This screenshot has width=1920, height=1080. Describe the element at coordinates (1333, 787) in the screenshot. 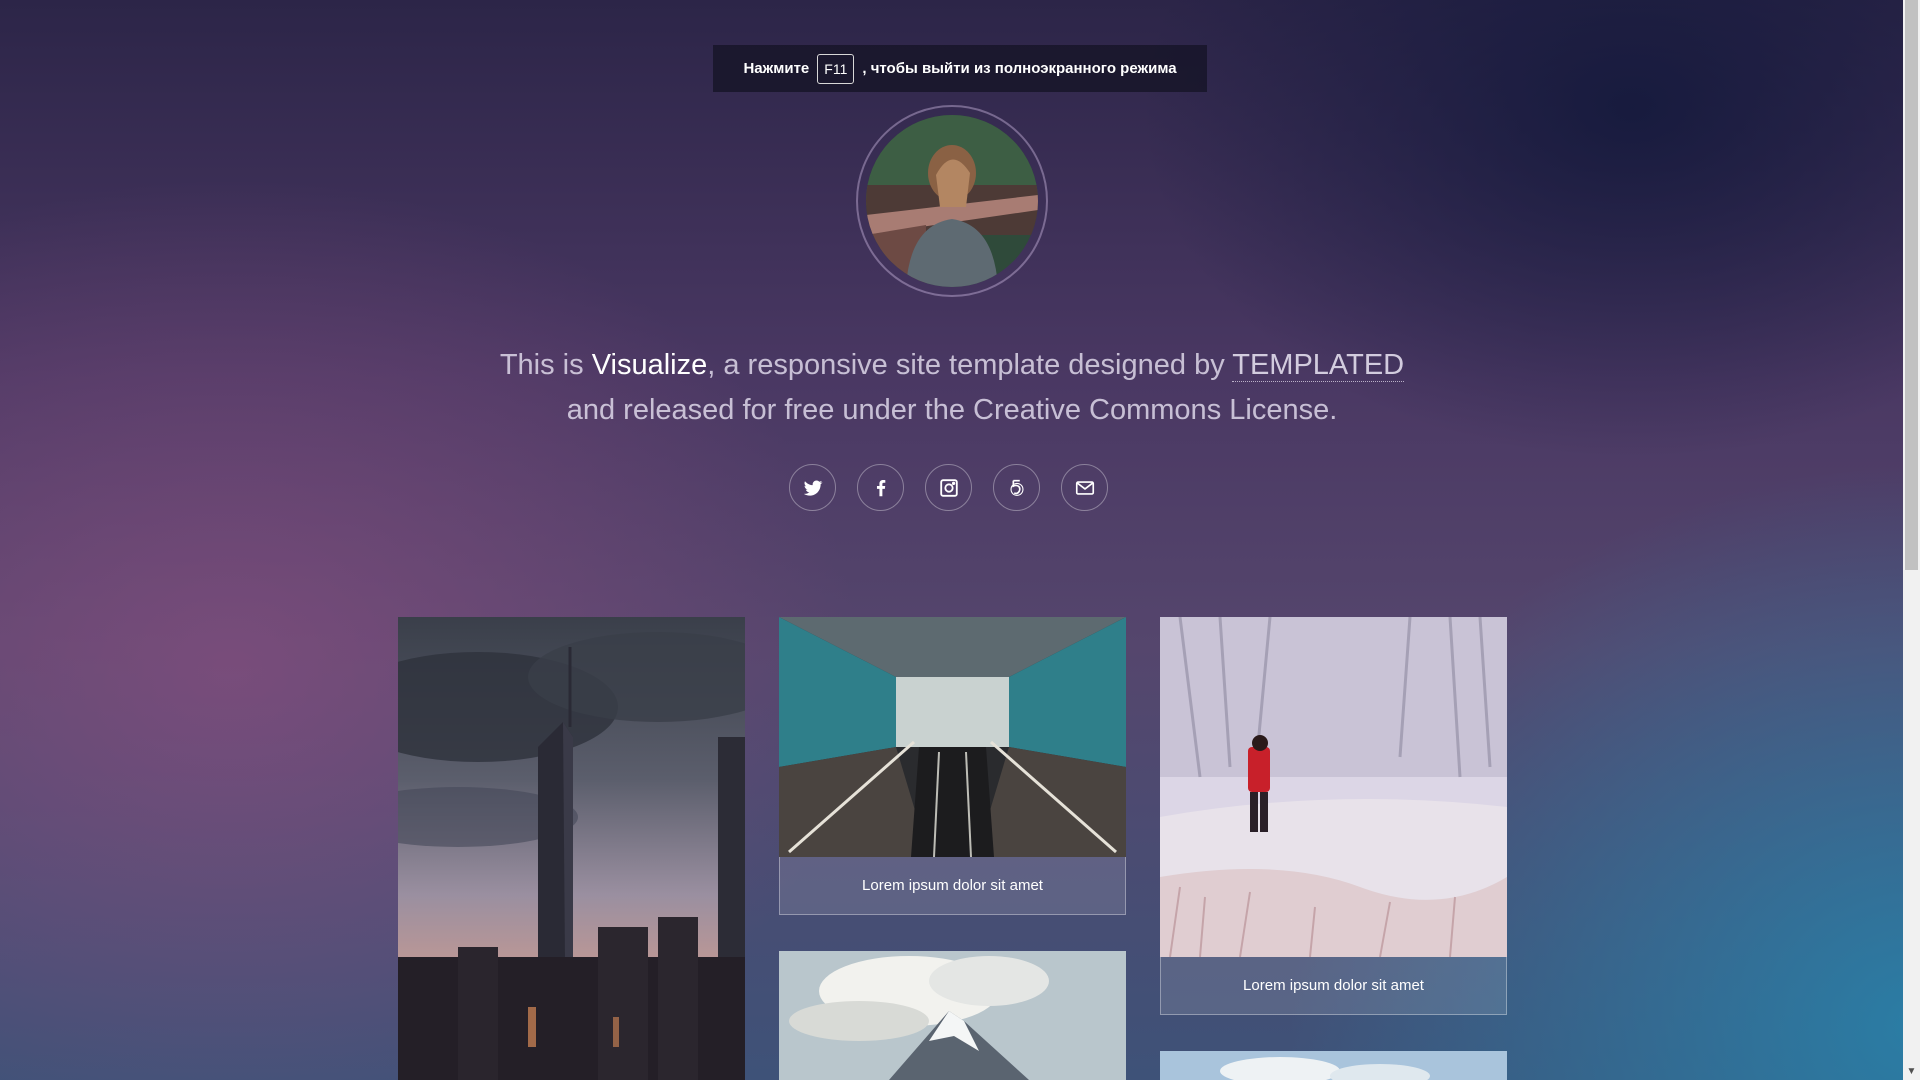

I see `snow-field-image` at that location.